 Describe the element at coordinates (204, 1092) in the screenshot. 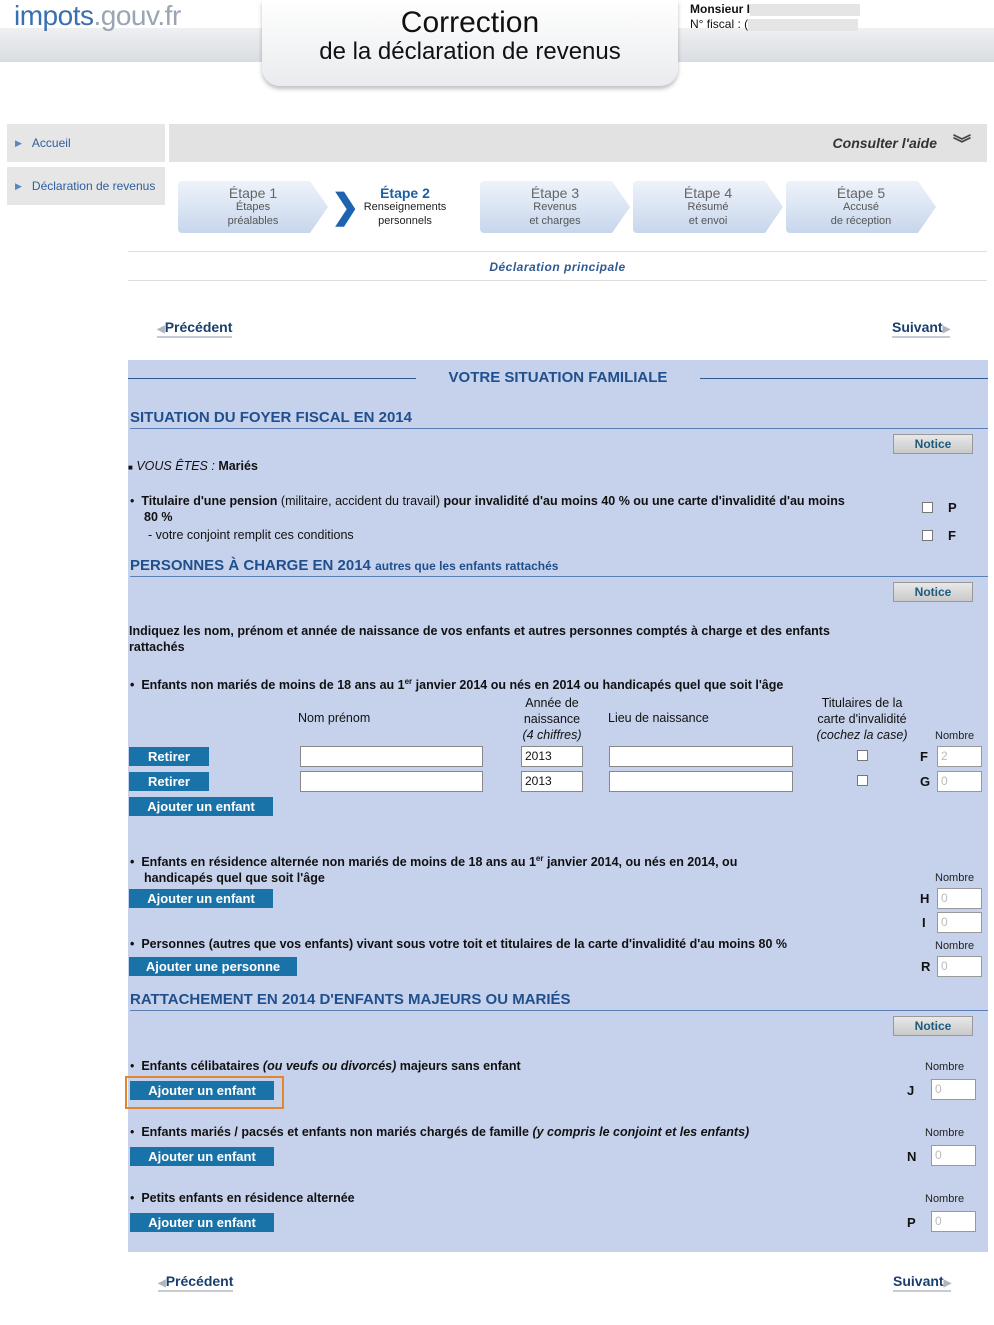

I see `focus-highlight` at that location.